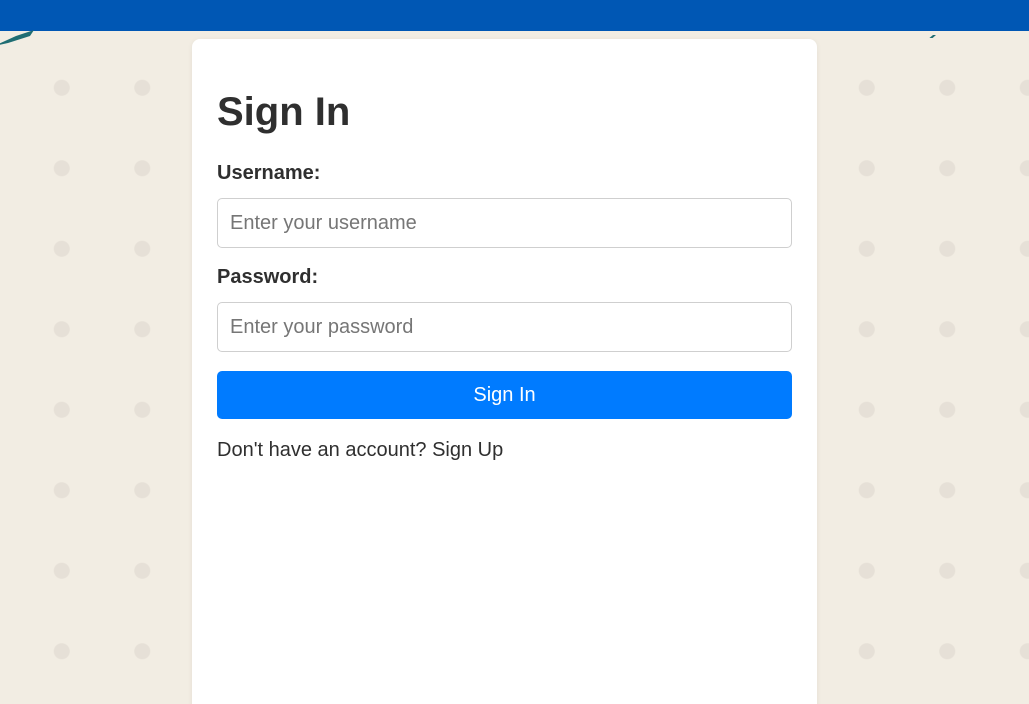 The height and width of the screenshot is (704, 1029). I want to click on sign-up-link: Sign Up, so click(467, 450).